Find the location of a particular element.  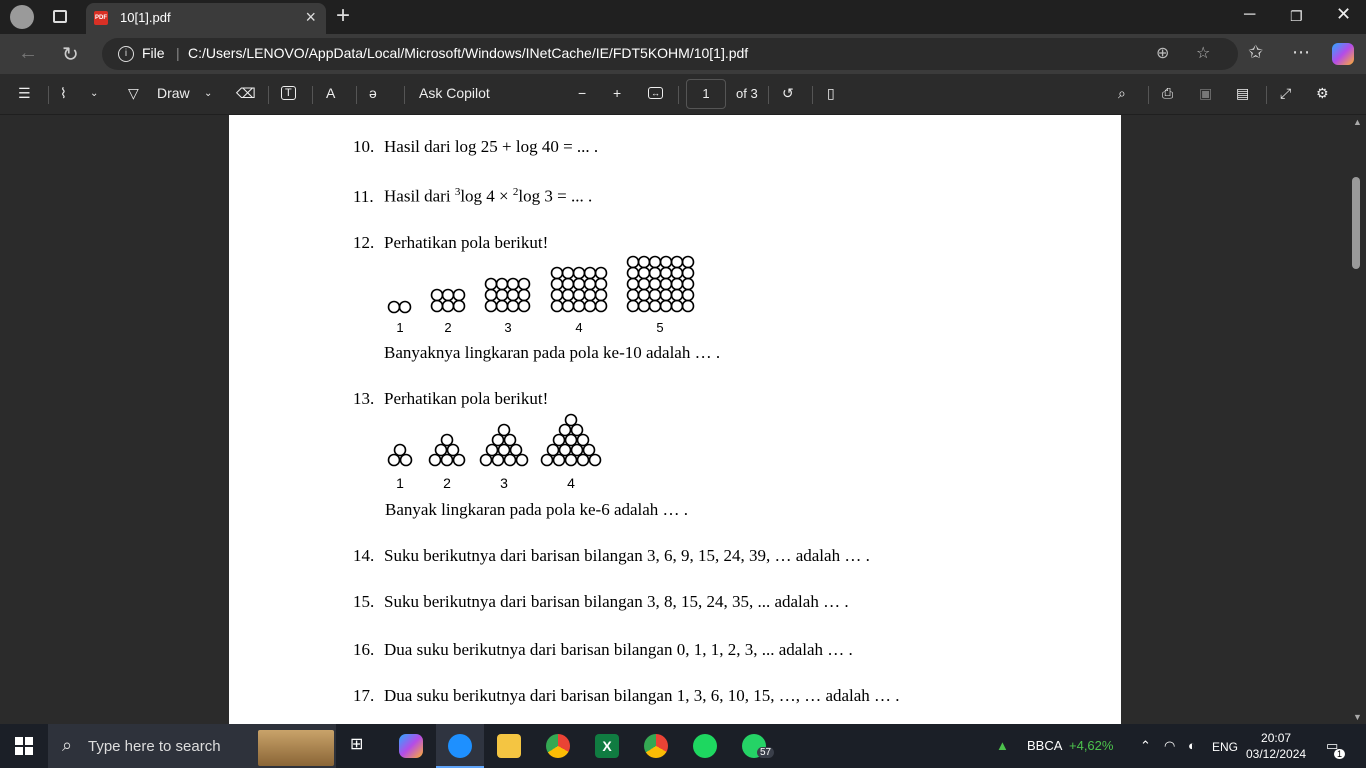

question-11: 11. Hasil dari 3log 4 × 2log 3 = ... . is located at coordinates (472, 196).